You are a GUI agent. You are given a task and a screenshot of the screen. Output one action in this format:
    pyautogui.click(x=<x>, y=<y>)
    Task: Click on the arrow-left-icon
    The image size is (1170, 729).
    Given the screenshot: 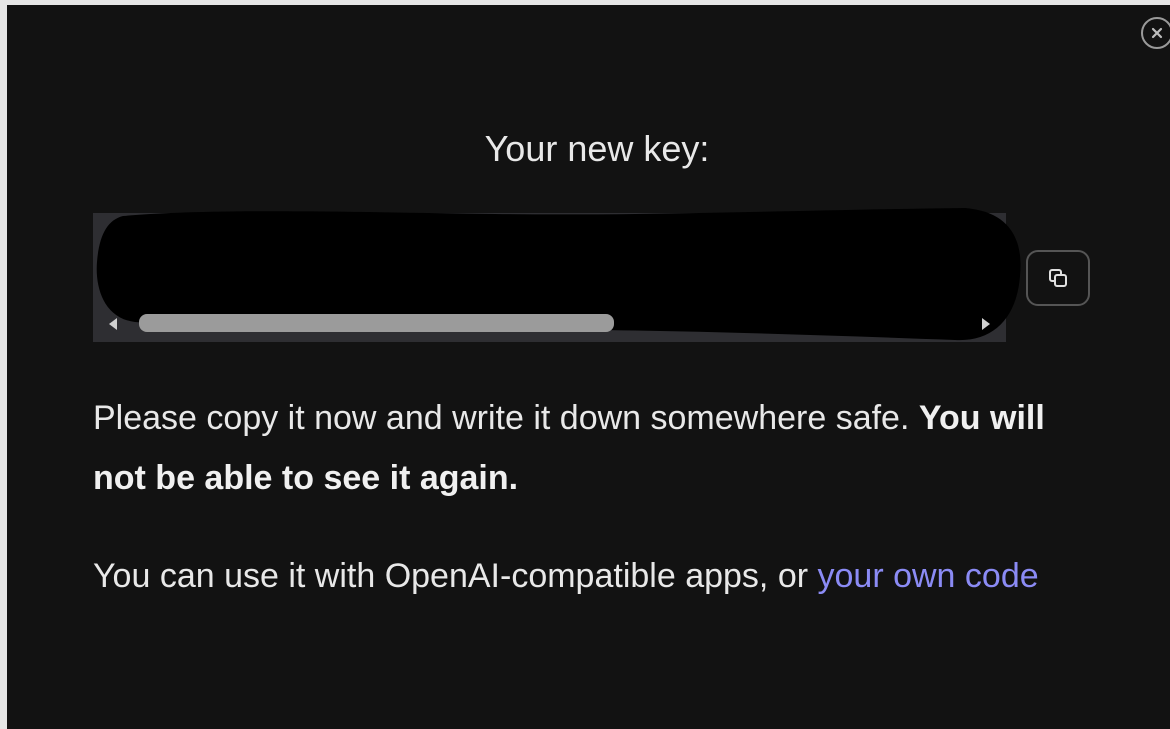 What is the action you would take?
    pyautogui.click(x=113, y=324)
    